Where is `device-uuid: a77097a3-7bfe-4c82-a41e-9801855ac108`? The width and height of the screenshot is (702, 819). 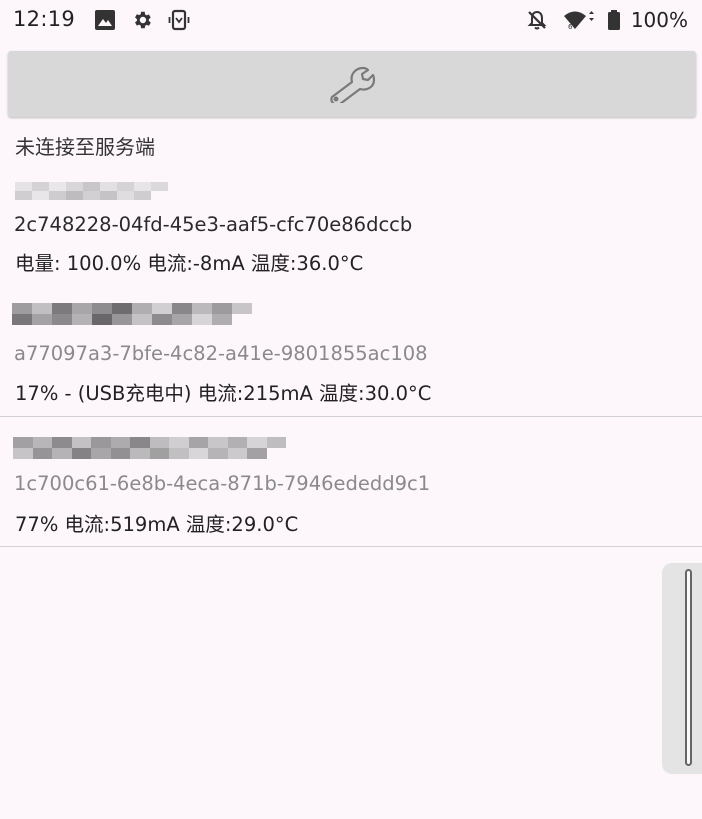 device-uuid: a77097a3-7bfe-4c82-a41e-9801855ac108 is located at coordinates (221, 353).